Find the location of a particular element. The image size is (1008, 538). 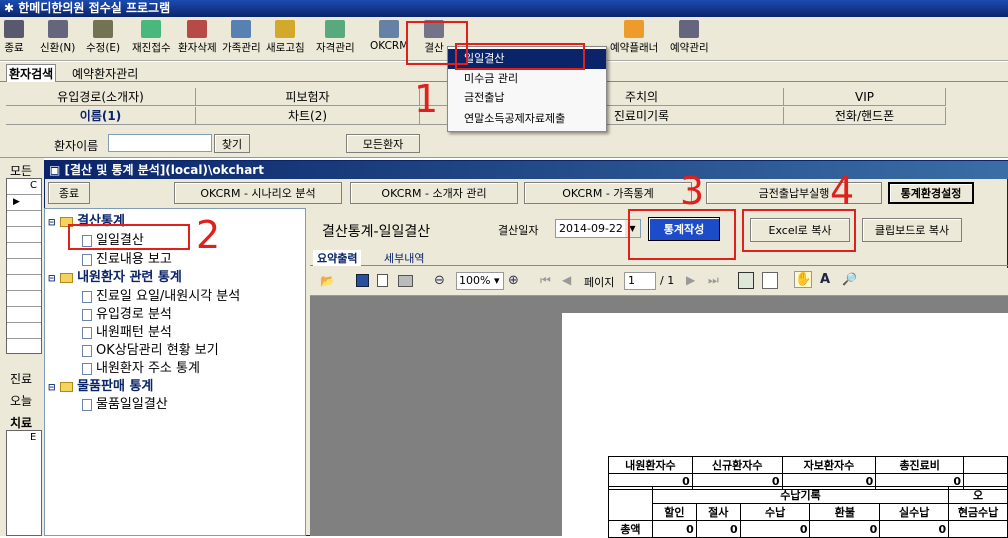

print-icon is located at coordinates (405, 281).